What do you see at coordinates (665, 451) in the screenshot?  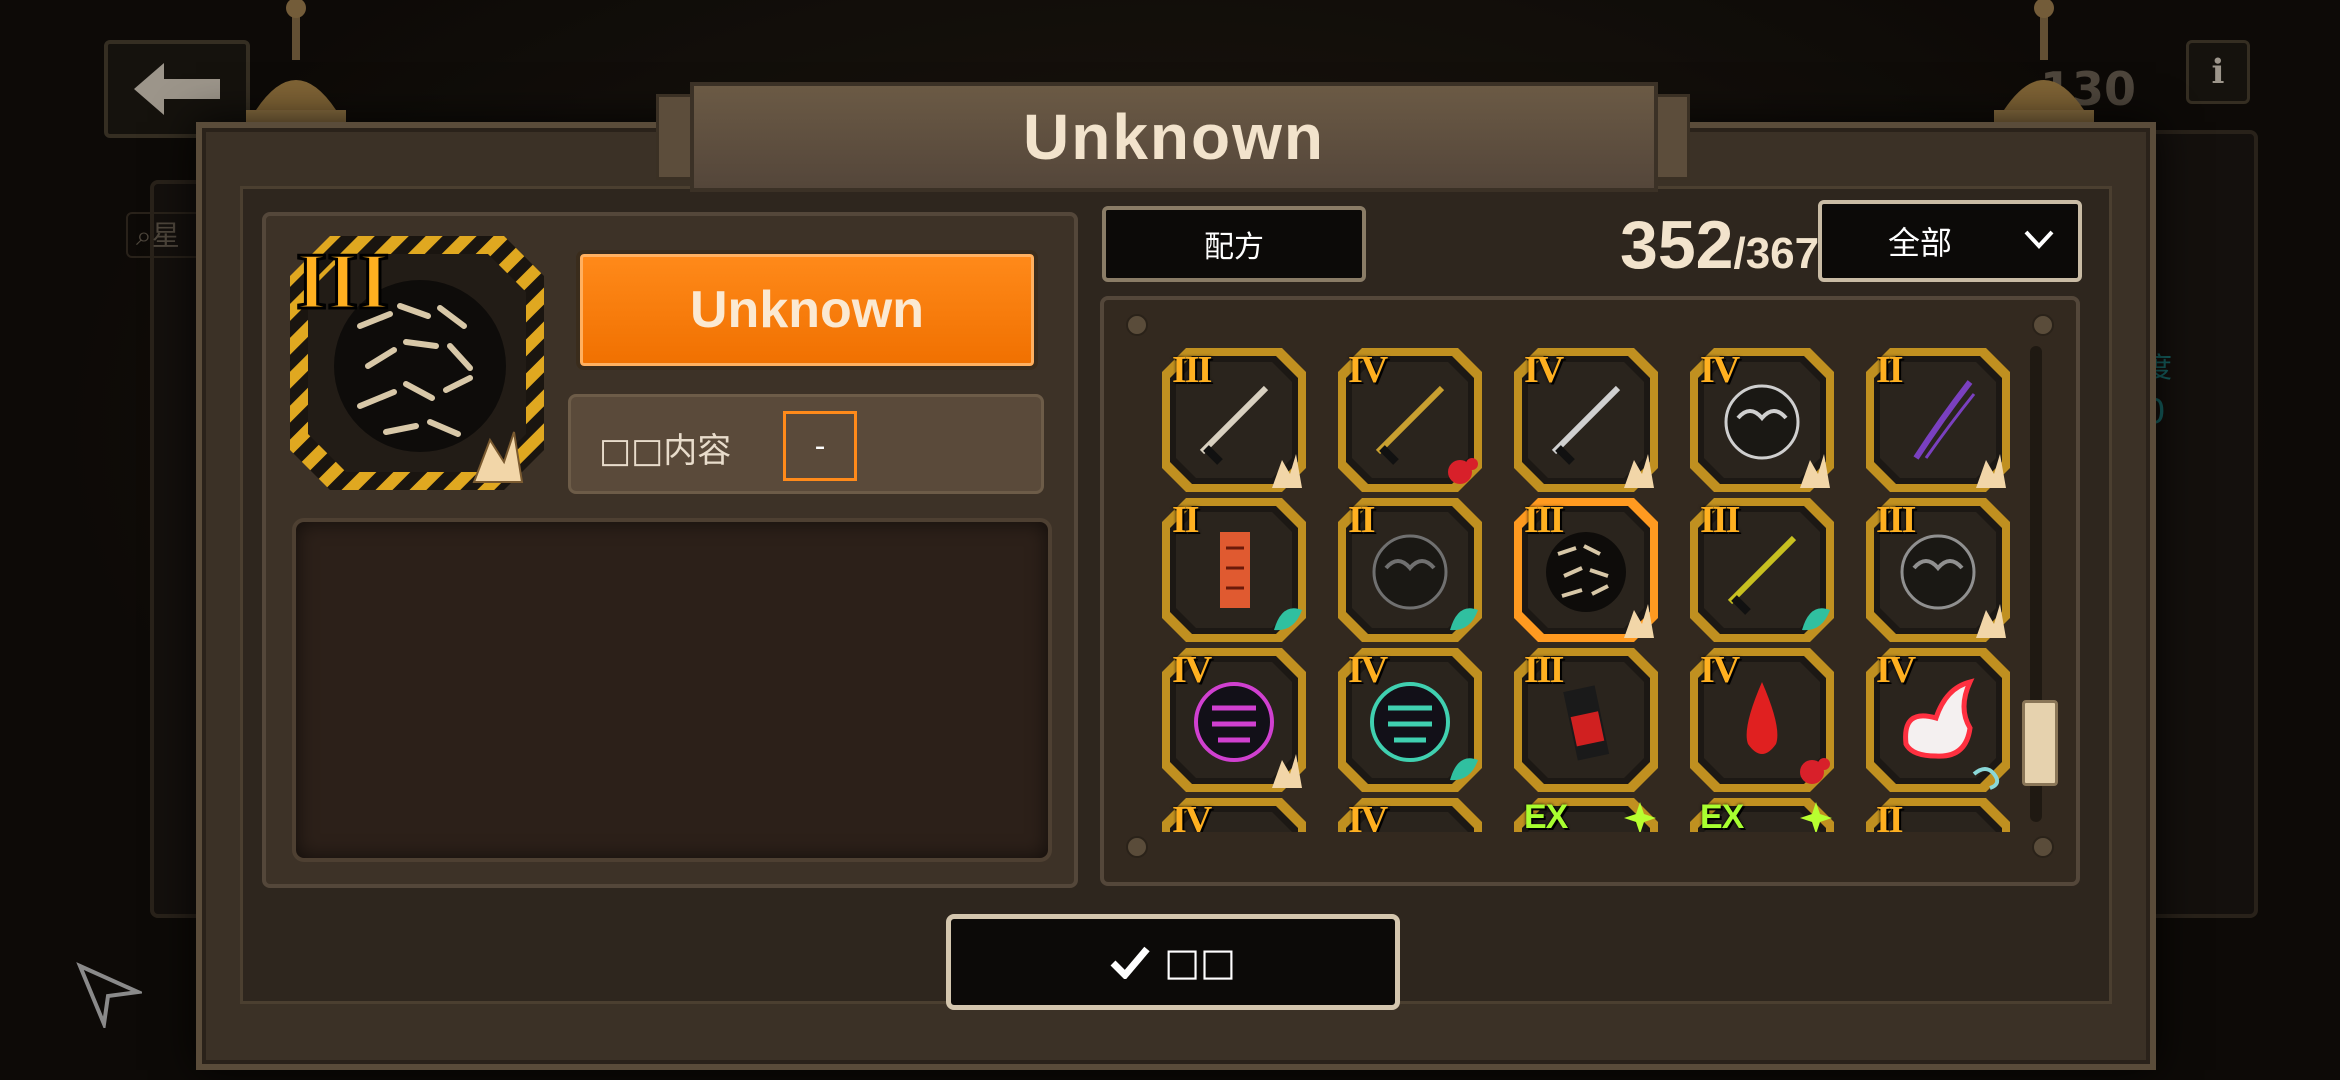 I see `content-label: □□内容` at bounding box center [665, 451].